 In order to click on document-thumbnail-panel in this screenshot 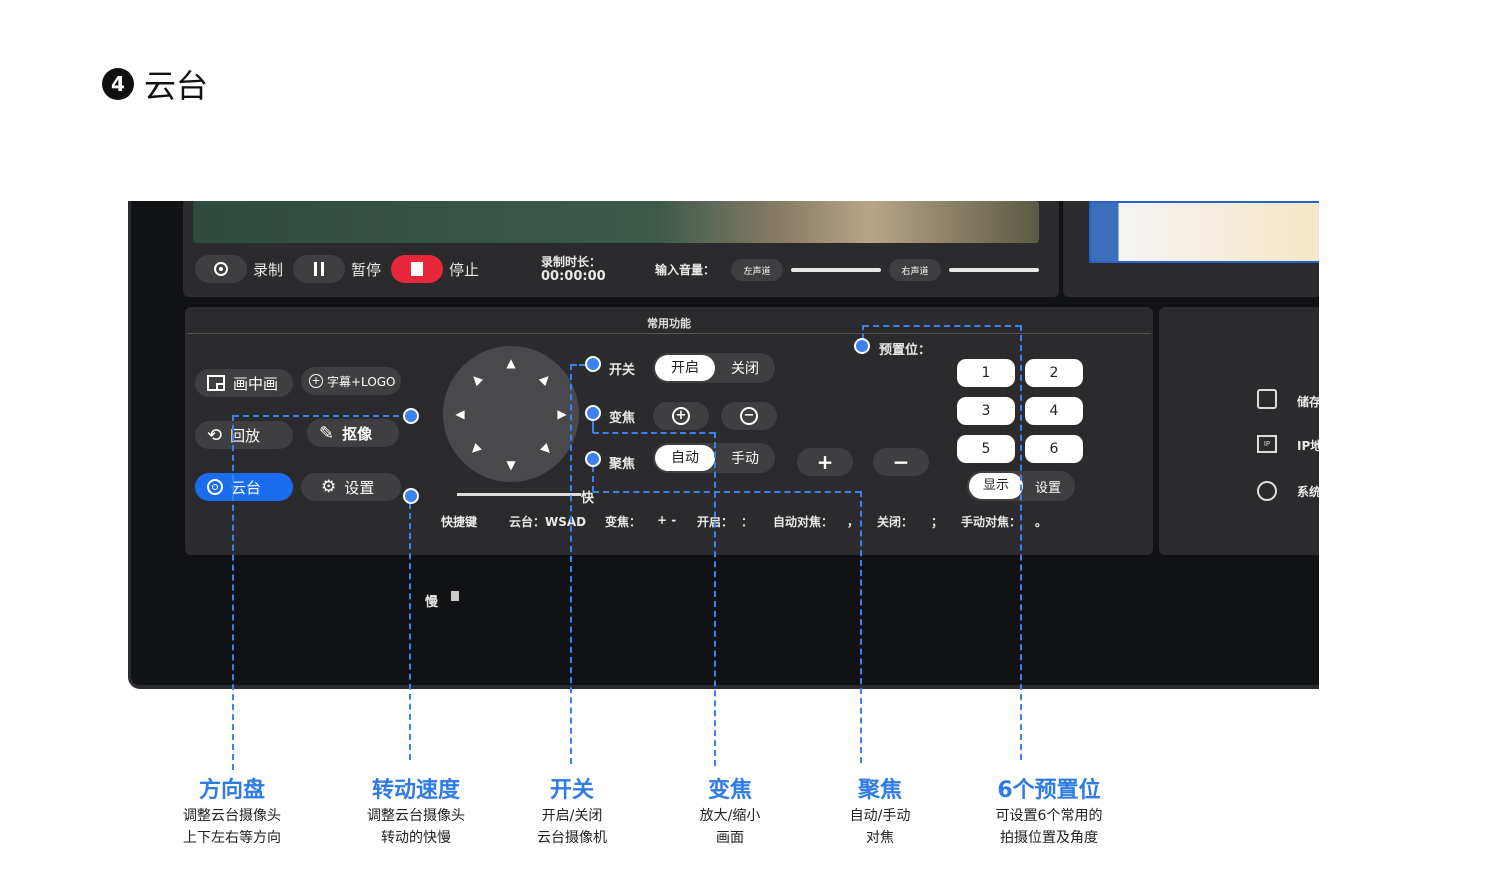, I will do `click(1191, 249)`.